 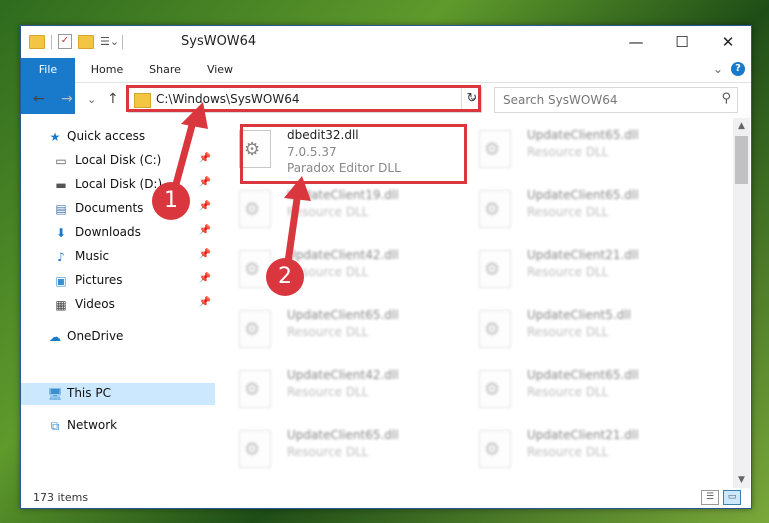 I want to click on search-placeholder: Search SysWOW64, so click(x=560, y=100).